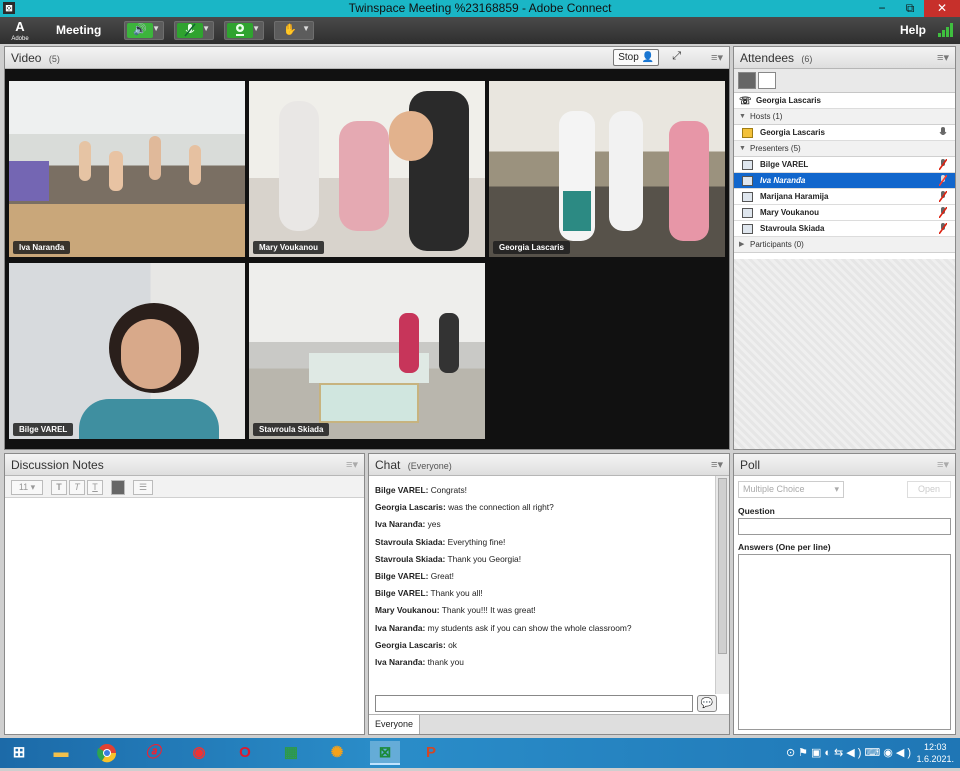  Describe the element at coordinates (549, 465) in the screenshot. I see `chat-pod-header: Chat (Everyone) ≡▾` at that location.